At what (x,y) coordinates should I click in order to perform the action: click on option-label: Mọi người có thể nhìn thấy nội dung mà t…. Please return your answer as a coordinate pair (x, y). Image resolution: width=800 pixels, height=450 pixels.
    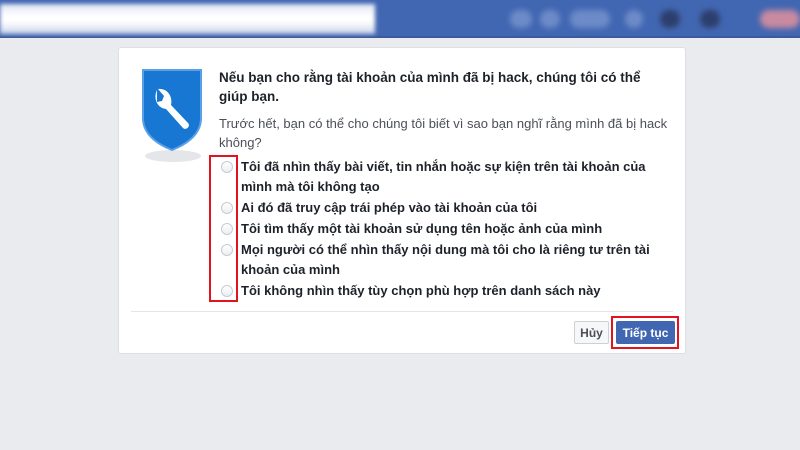
    Looking at the image, I should click on (445, 259).